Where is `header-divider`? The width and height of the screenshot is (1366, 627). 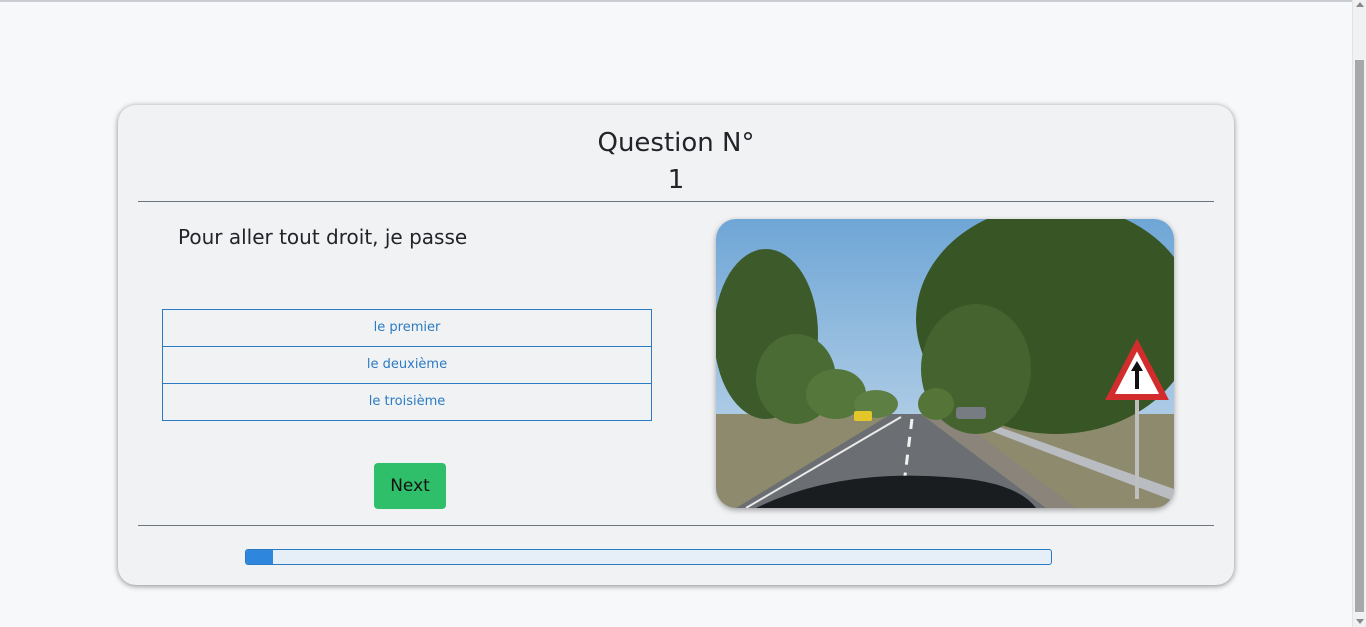
header-divider is located at coordinates (676, 201).